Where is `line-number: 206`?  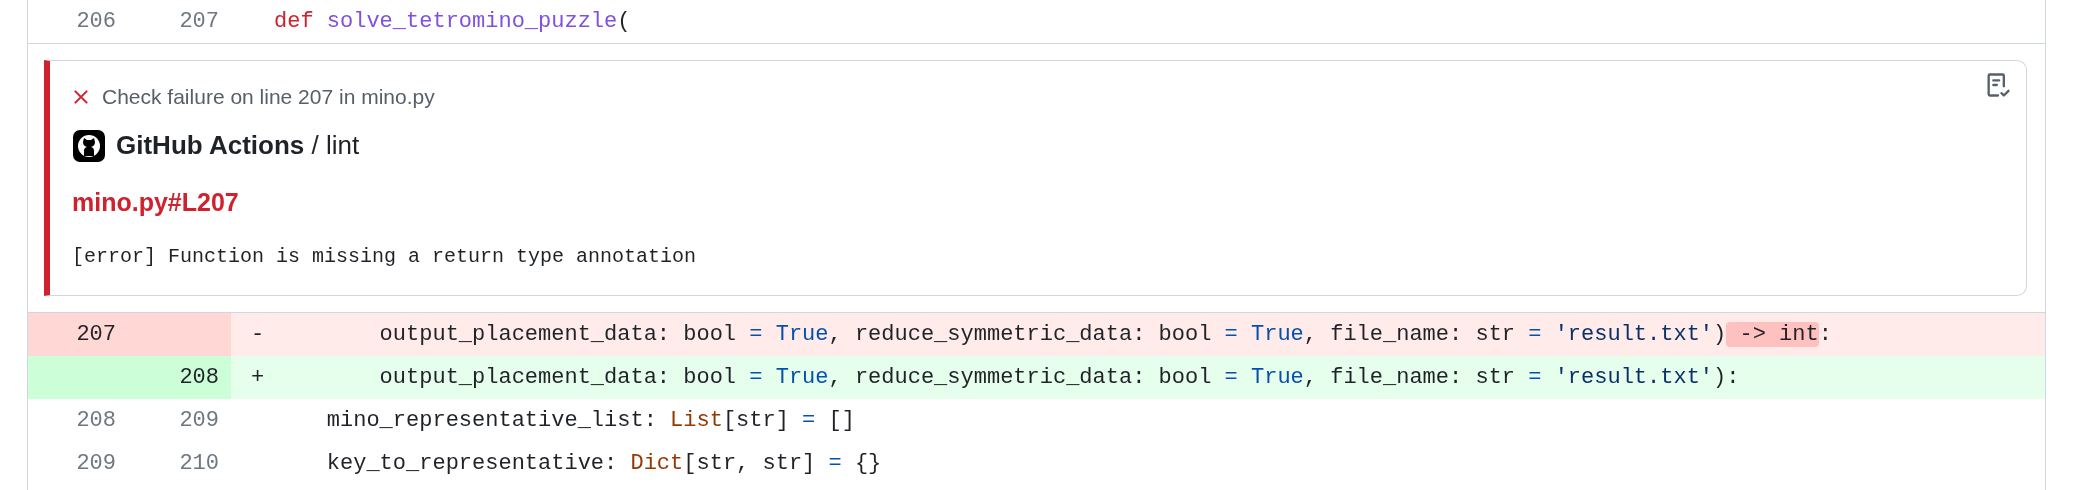 line-number: 206 is located at coordinates (96, 22).